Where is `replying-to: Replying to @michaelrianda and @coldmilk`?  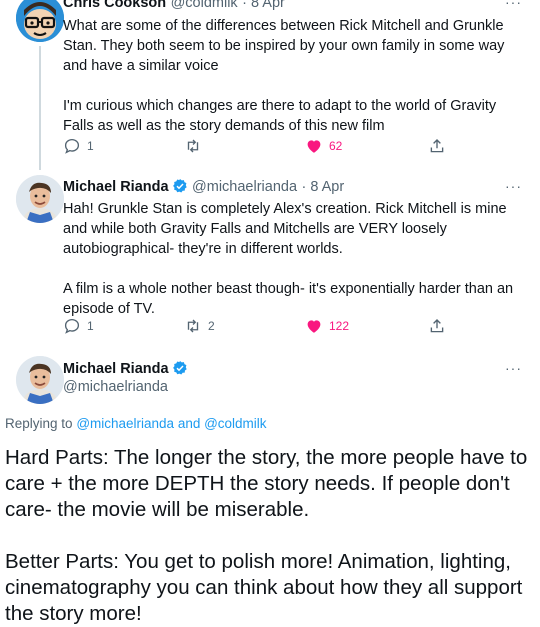 replying-to: Replying to @michaelrianda and @coldmilk is located at coordinates (136, 423).